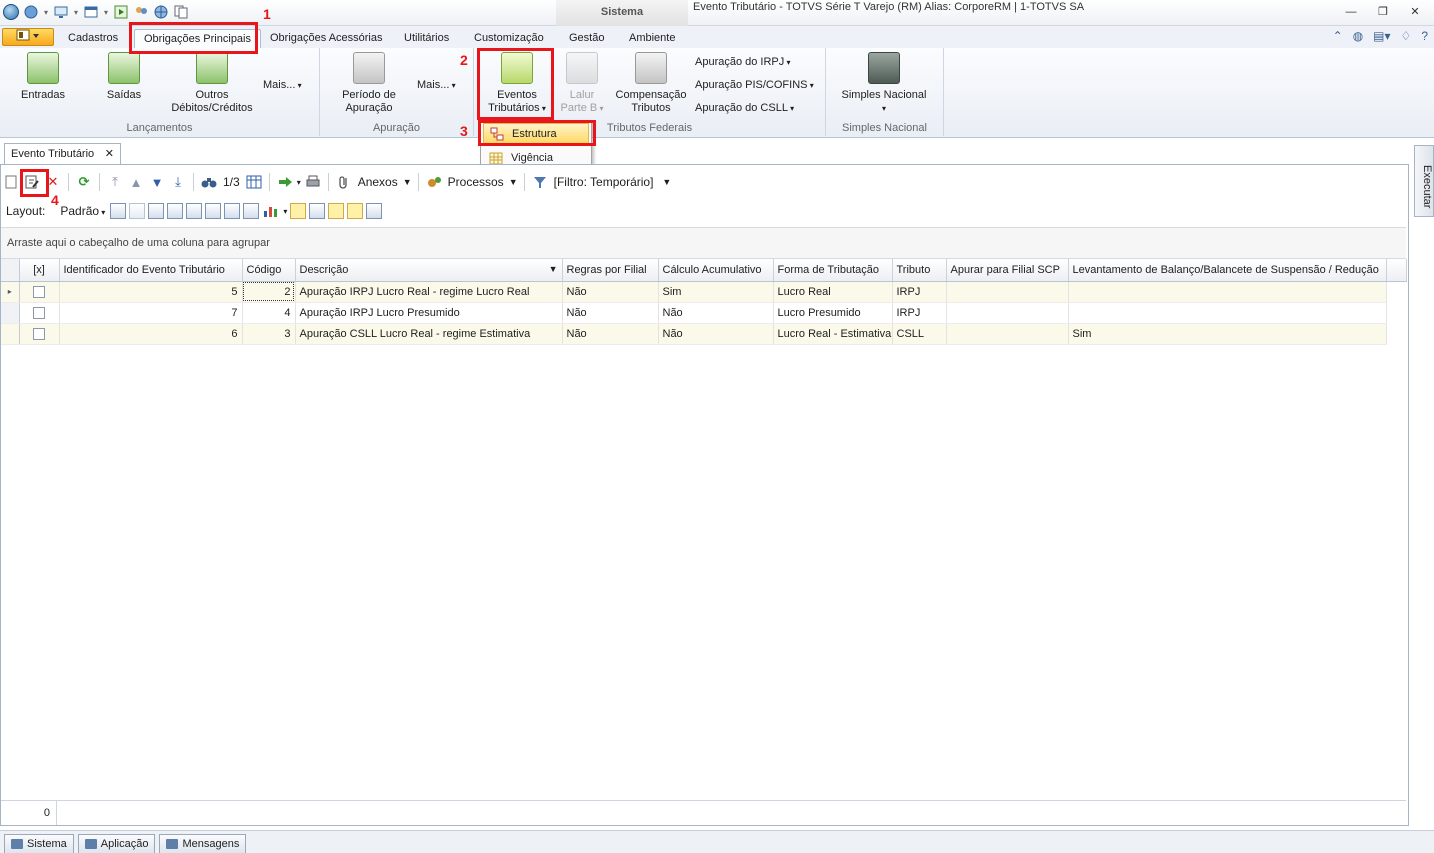 This screenshot has height=853, width=1434. What do you see at coordinates (317, 211) in the screenshot?
I see `view-toggle-2-icon` at bounding box center [317, 211].